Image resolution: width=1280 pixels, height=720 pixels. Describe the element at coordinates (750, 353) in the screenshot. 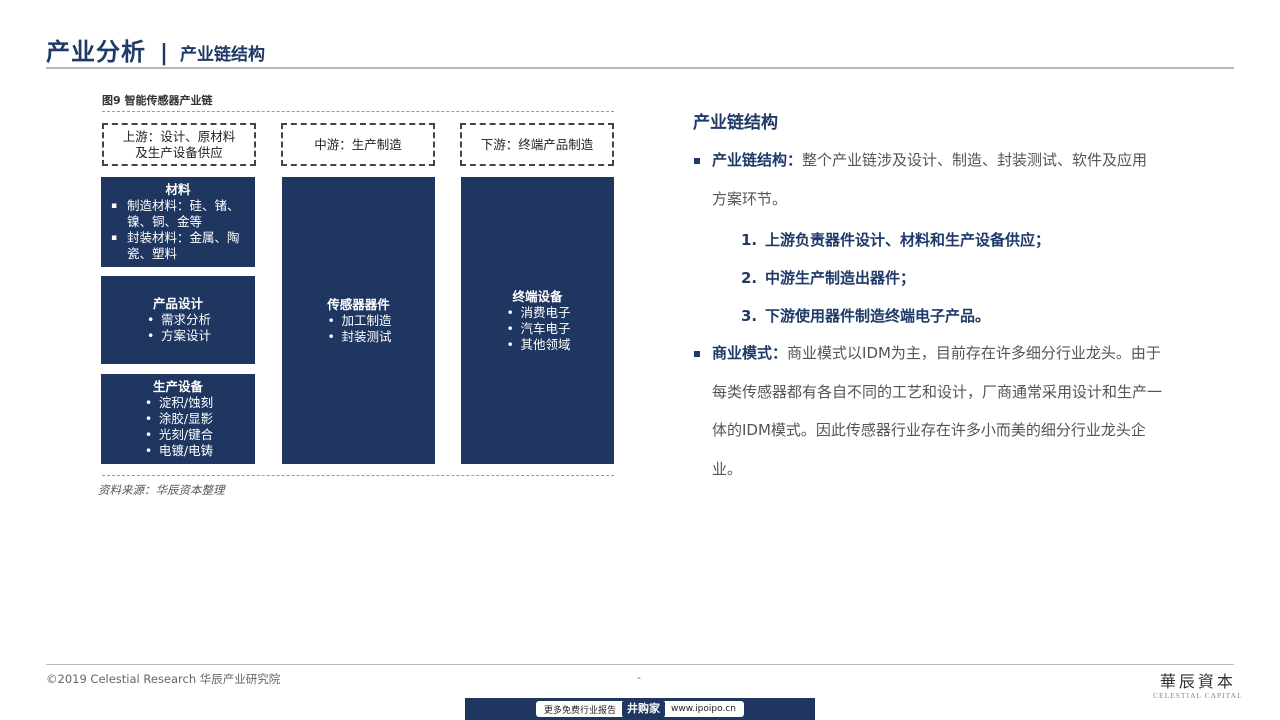

I see `paragraph-business-model-lead: 商业模式：` at that location.